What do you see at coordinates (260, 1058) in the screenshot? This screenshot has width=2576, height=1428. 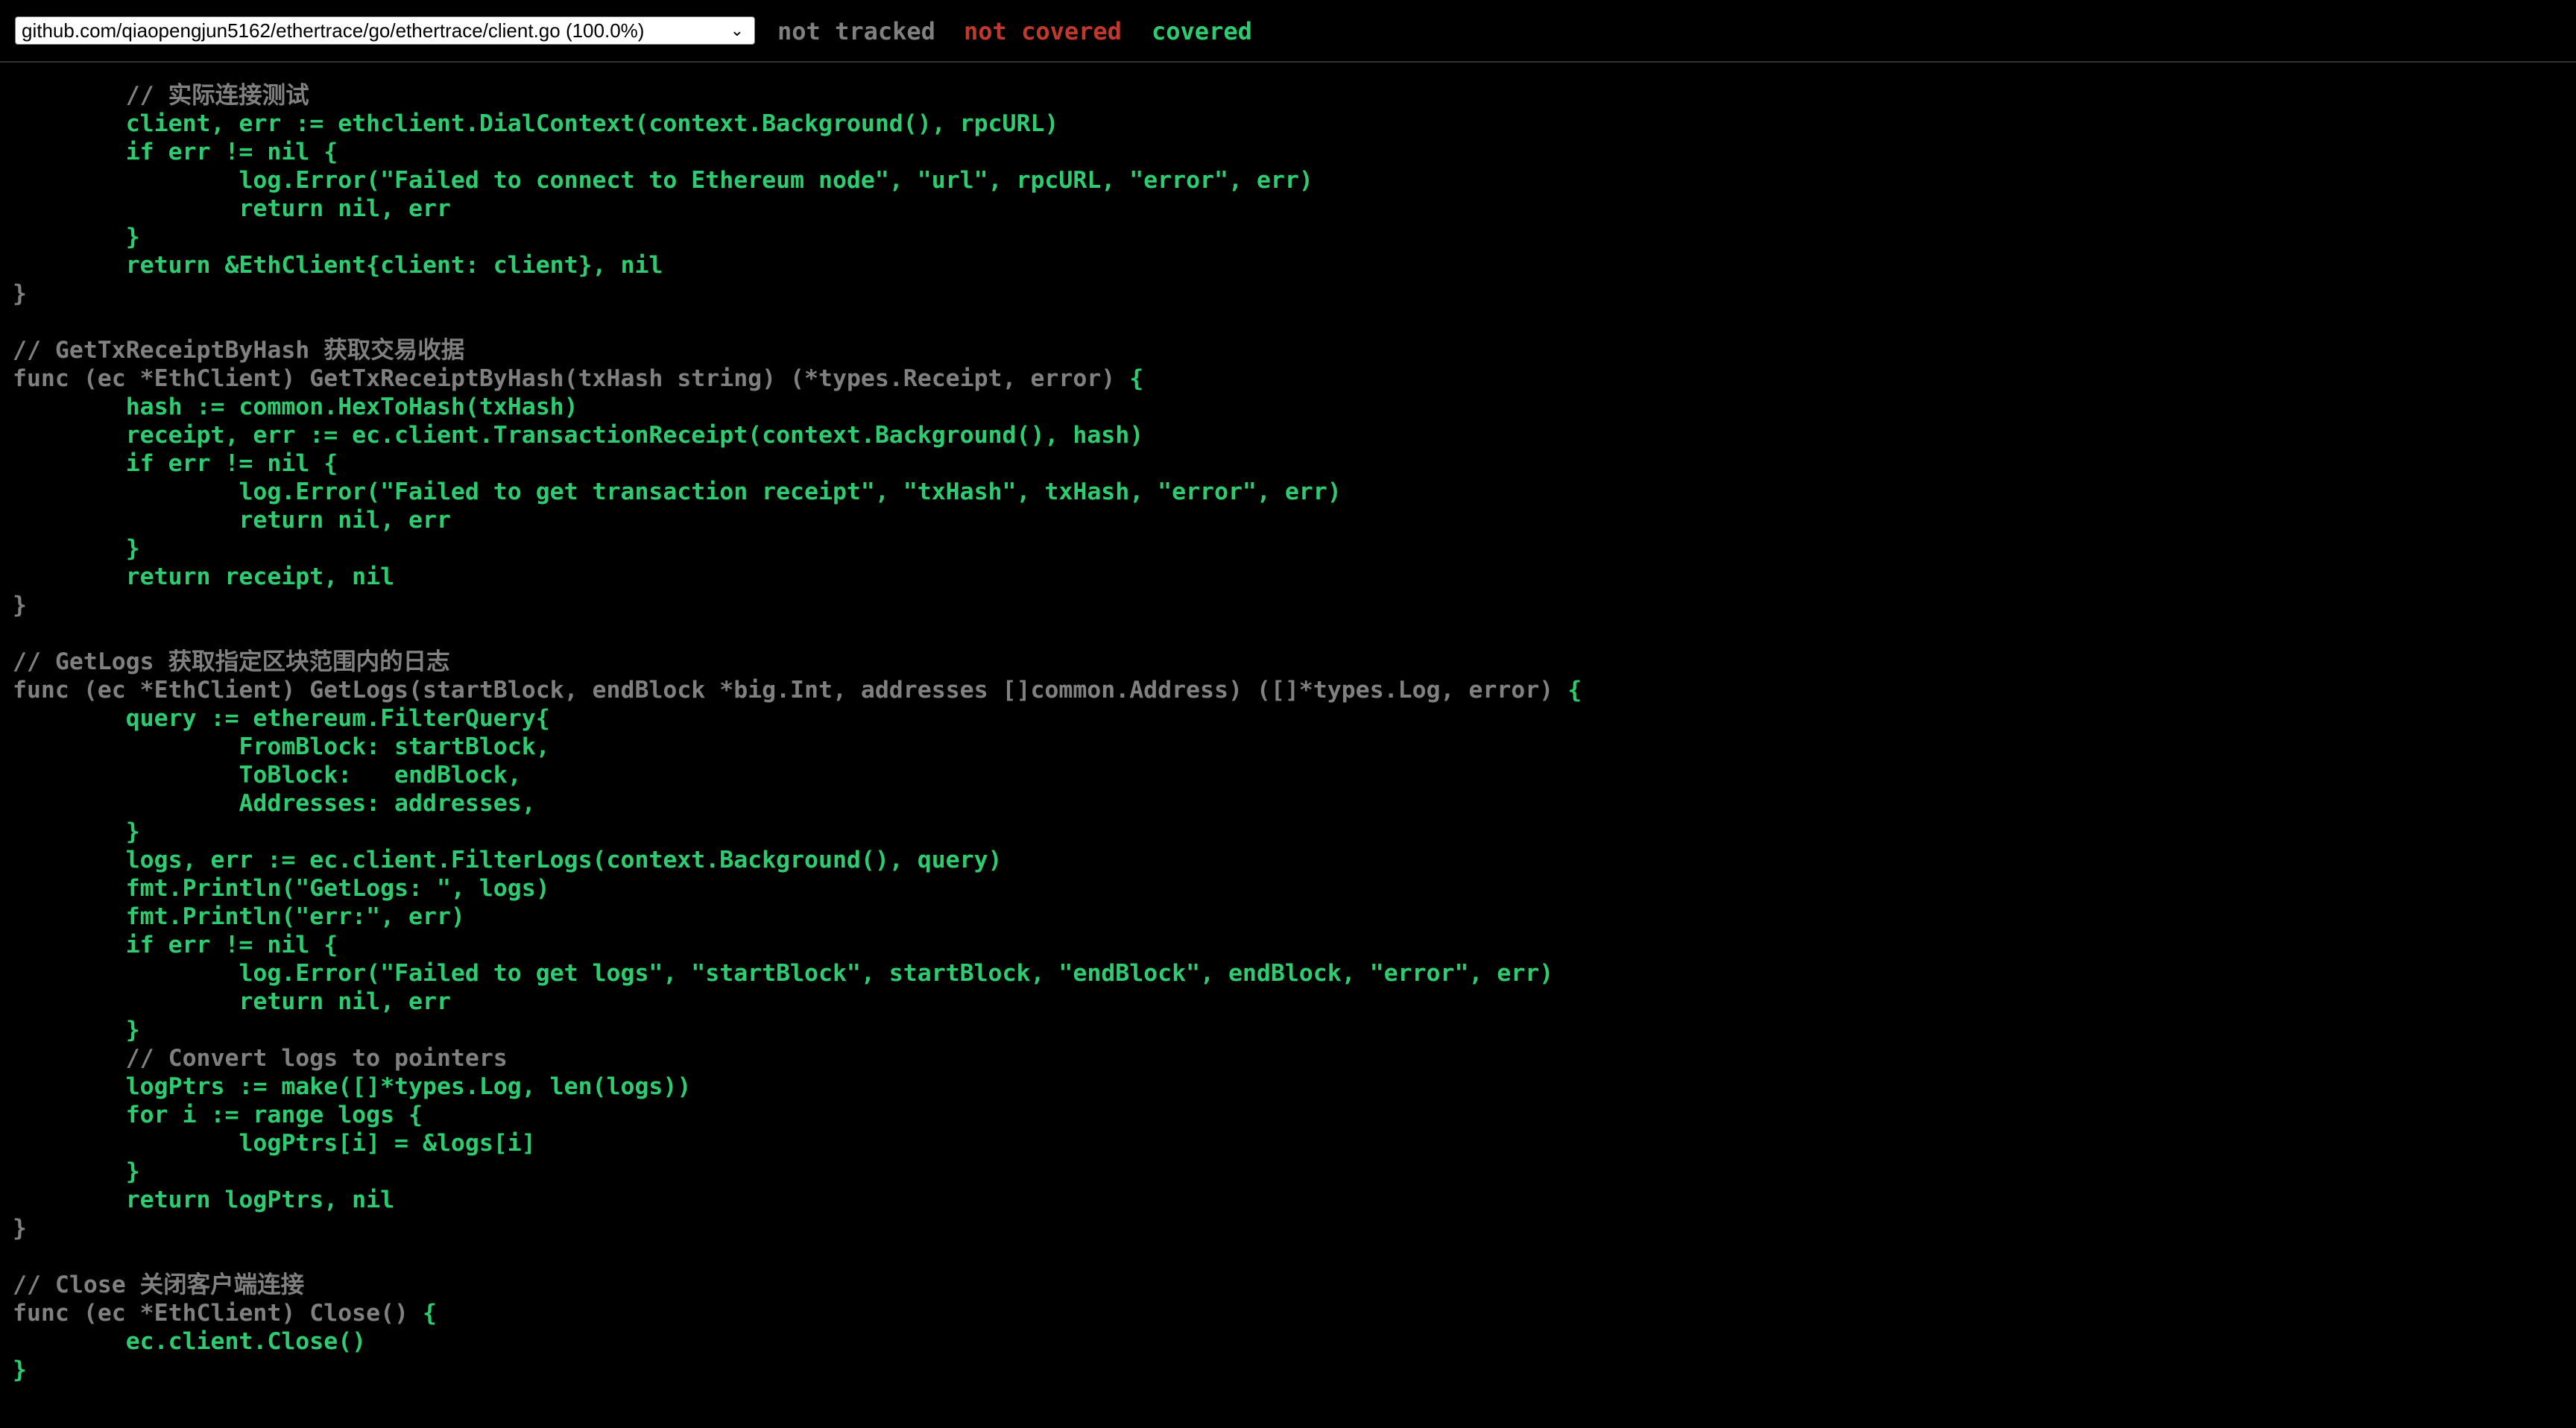 I see `code-line-text: // Convert logs to pointers` at bounding box center [260, 1058].